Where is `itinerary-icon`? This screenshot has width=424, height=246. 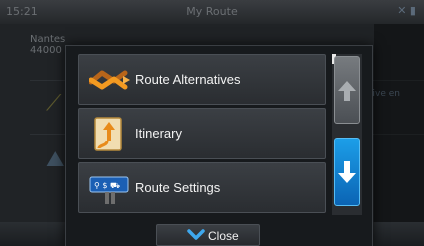 itinerary-icon is located at coordinates (110, 134).